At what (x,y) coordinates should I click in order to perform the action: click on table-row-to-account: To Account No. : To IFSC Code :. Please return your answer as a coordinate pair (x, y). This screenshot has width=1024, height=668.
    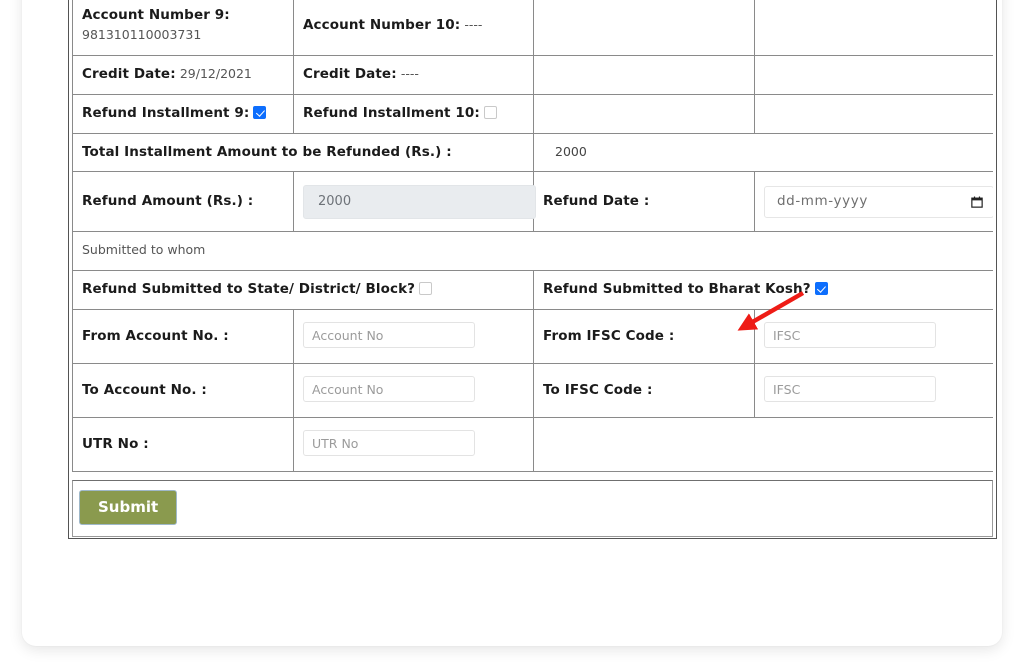
    Looking at the image, I should click on (532, 391).